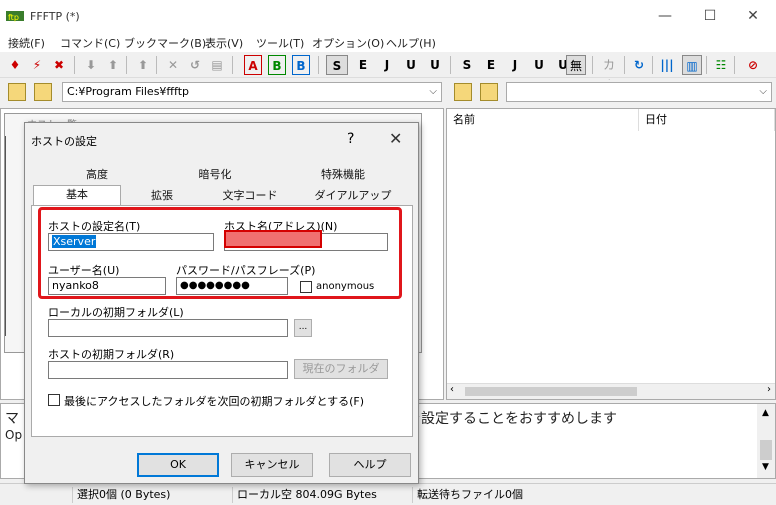 This screenshot has width=776, height=505. What do you see at coordinates (337, 65) in the screenshot?
I see `remote-sjis-icon: S` at bounding box center [337, 65].